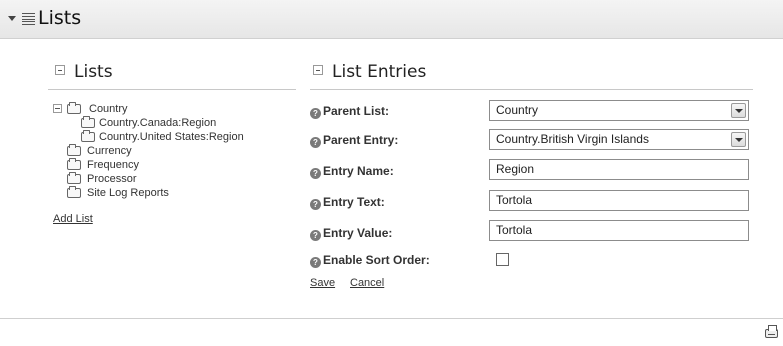 This screenshot has width=783, height=346. I want to click on footer-divider, so click(391, 318).